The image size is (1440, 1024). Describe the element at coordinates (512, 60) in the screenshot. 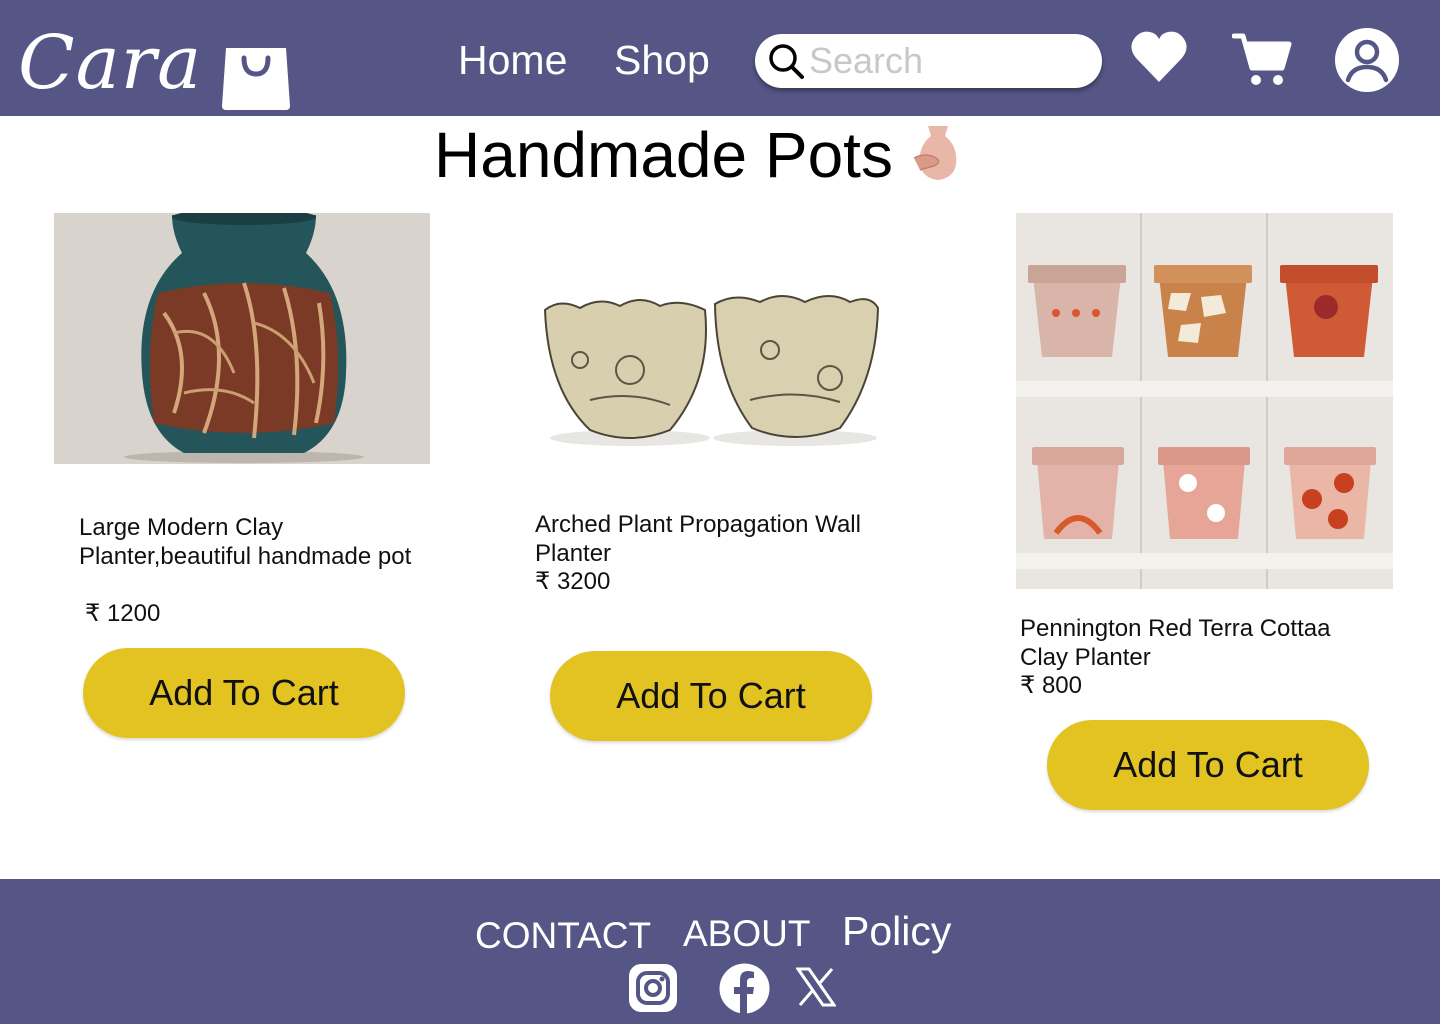

I see `nav-home-link: Home` at that location.